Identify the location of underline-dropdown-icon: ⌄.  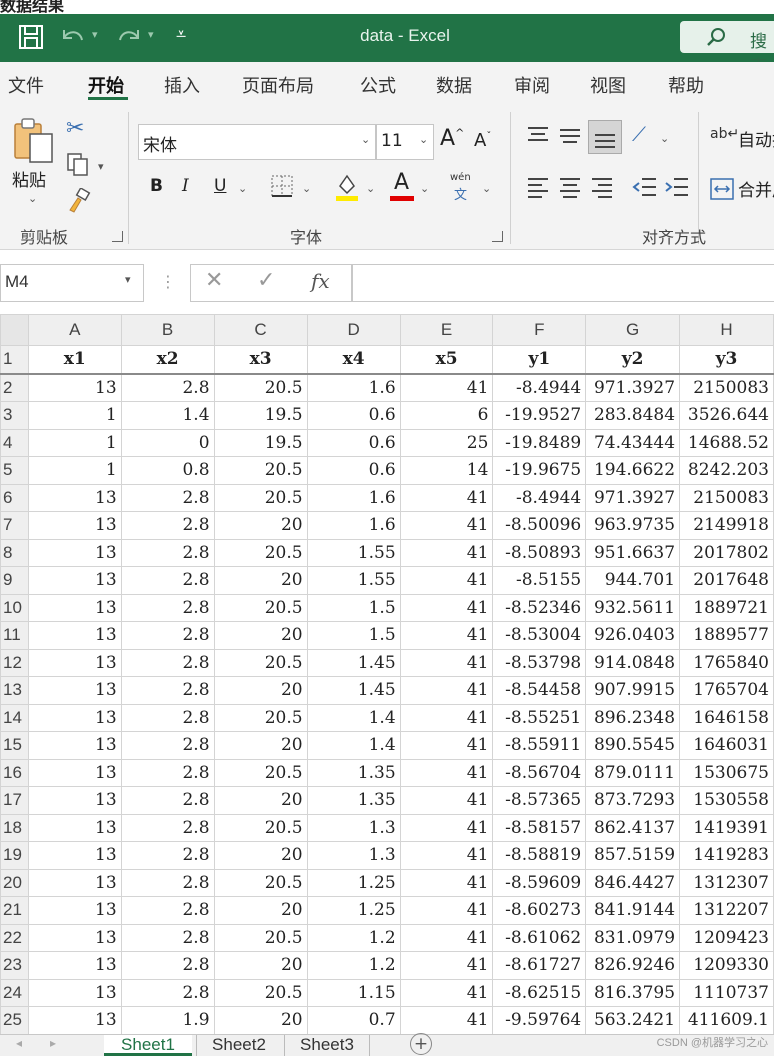
(242, 188).